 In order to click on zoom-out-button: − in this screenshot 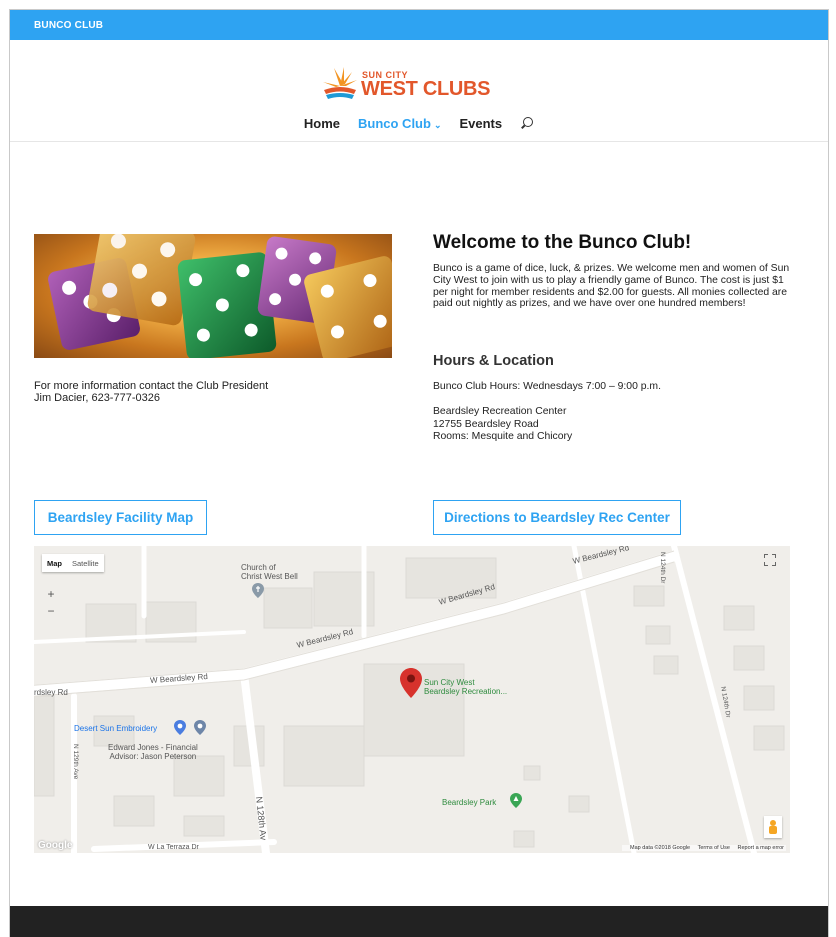, I will do `click(50, 611)`.